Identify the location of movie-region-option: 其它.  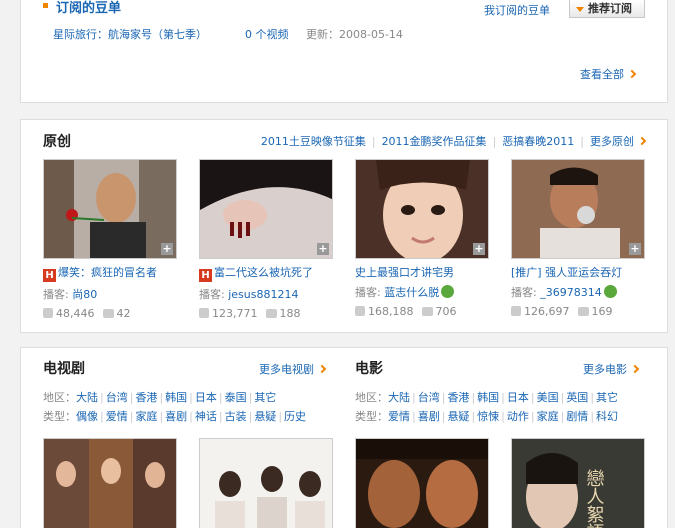
(607, 397).